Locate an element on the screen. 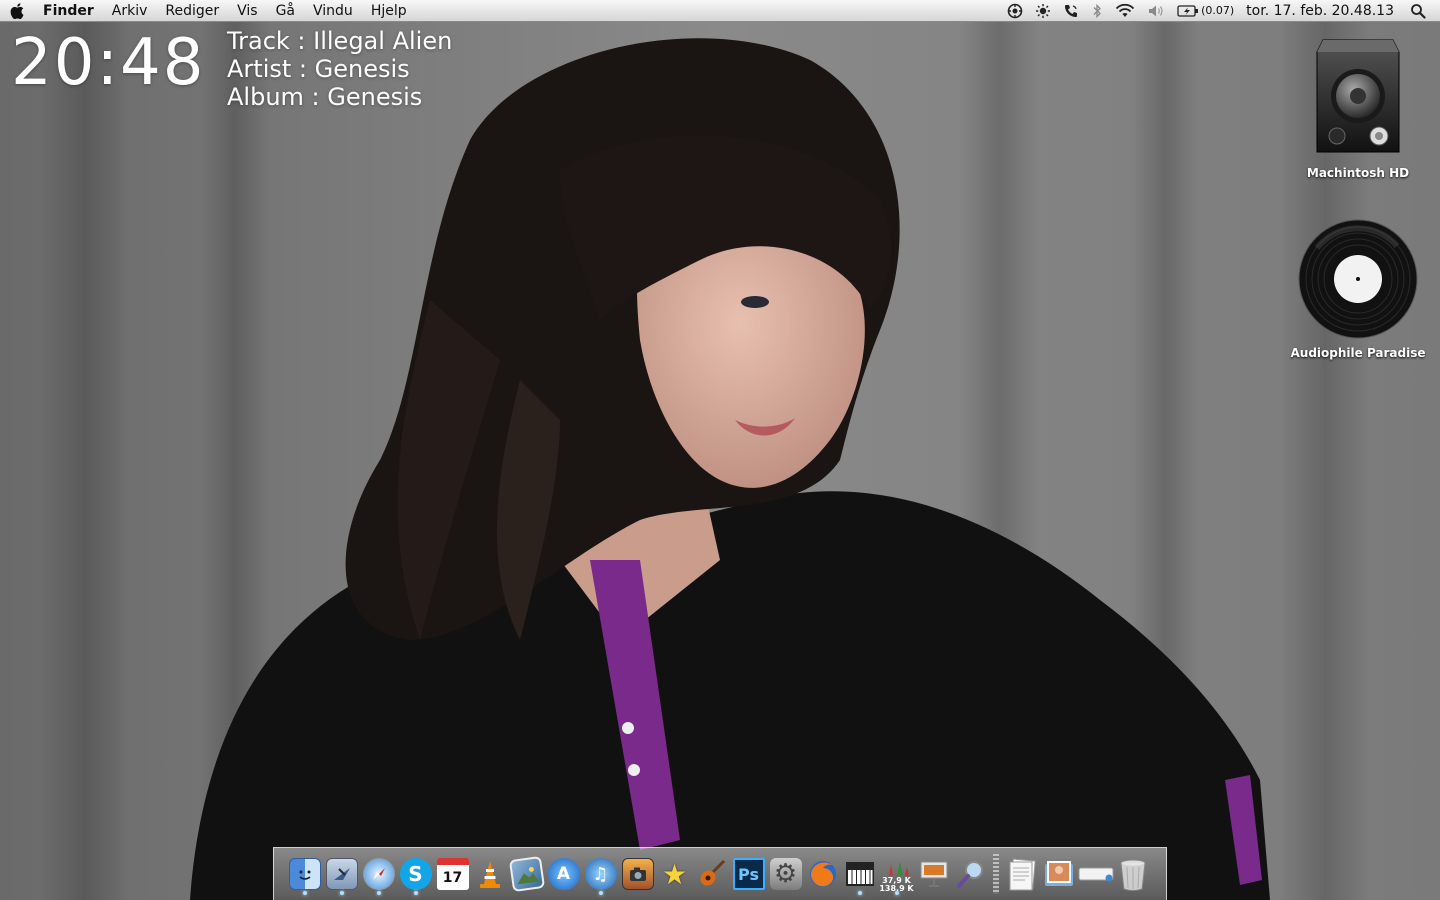  calendar-icon: 17 is located at coordinates (452, 874).